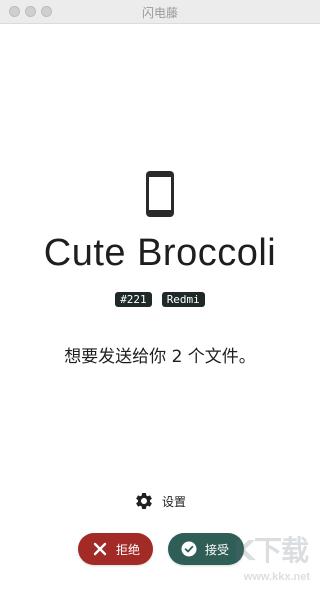 This screenshot has height=589, width=320. I want to click on reject-button: 拒绝, so click(115, 549).